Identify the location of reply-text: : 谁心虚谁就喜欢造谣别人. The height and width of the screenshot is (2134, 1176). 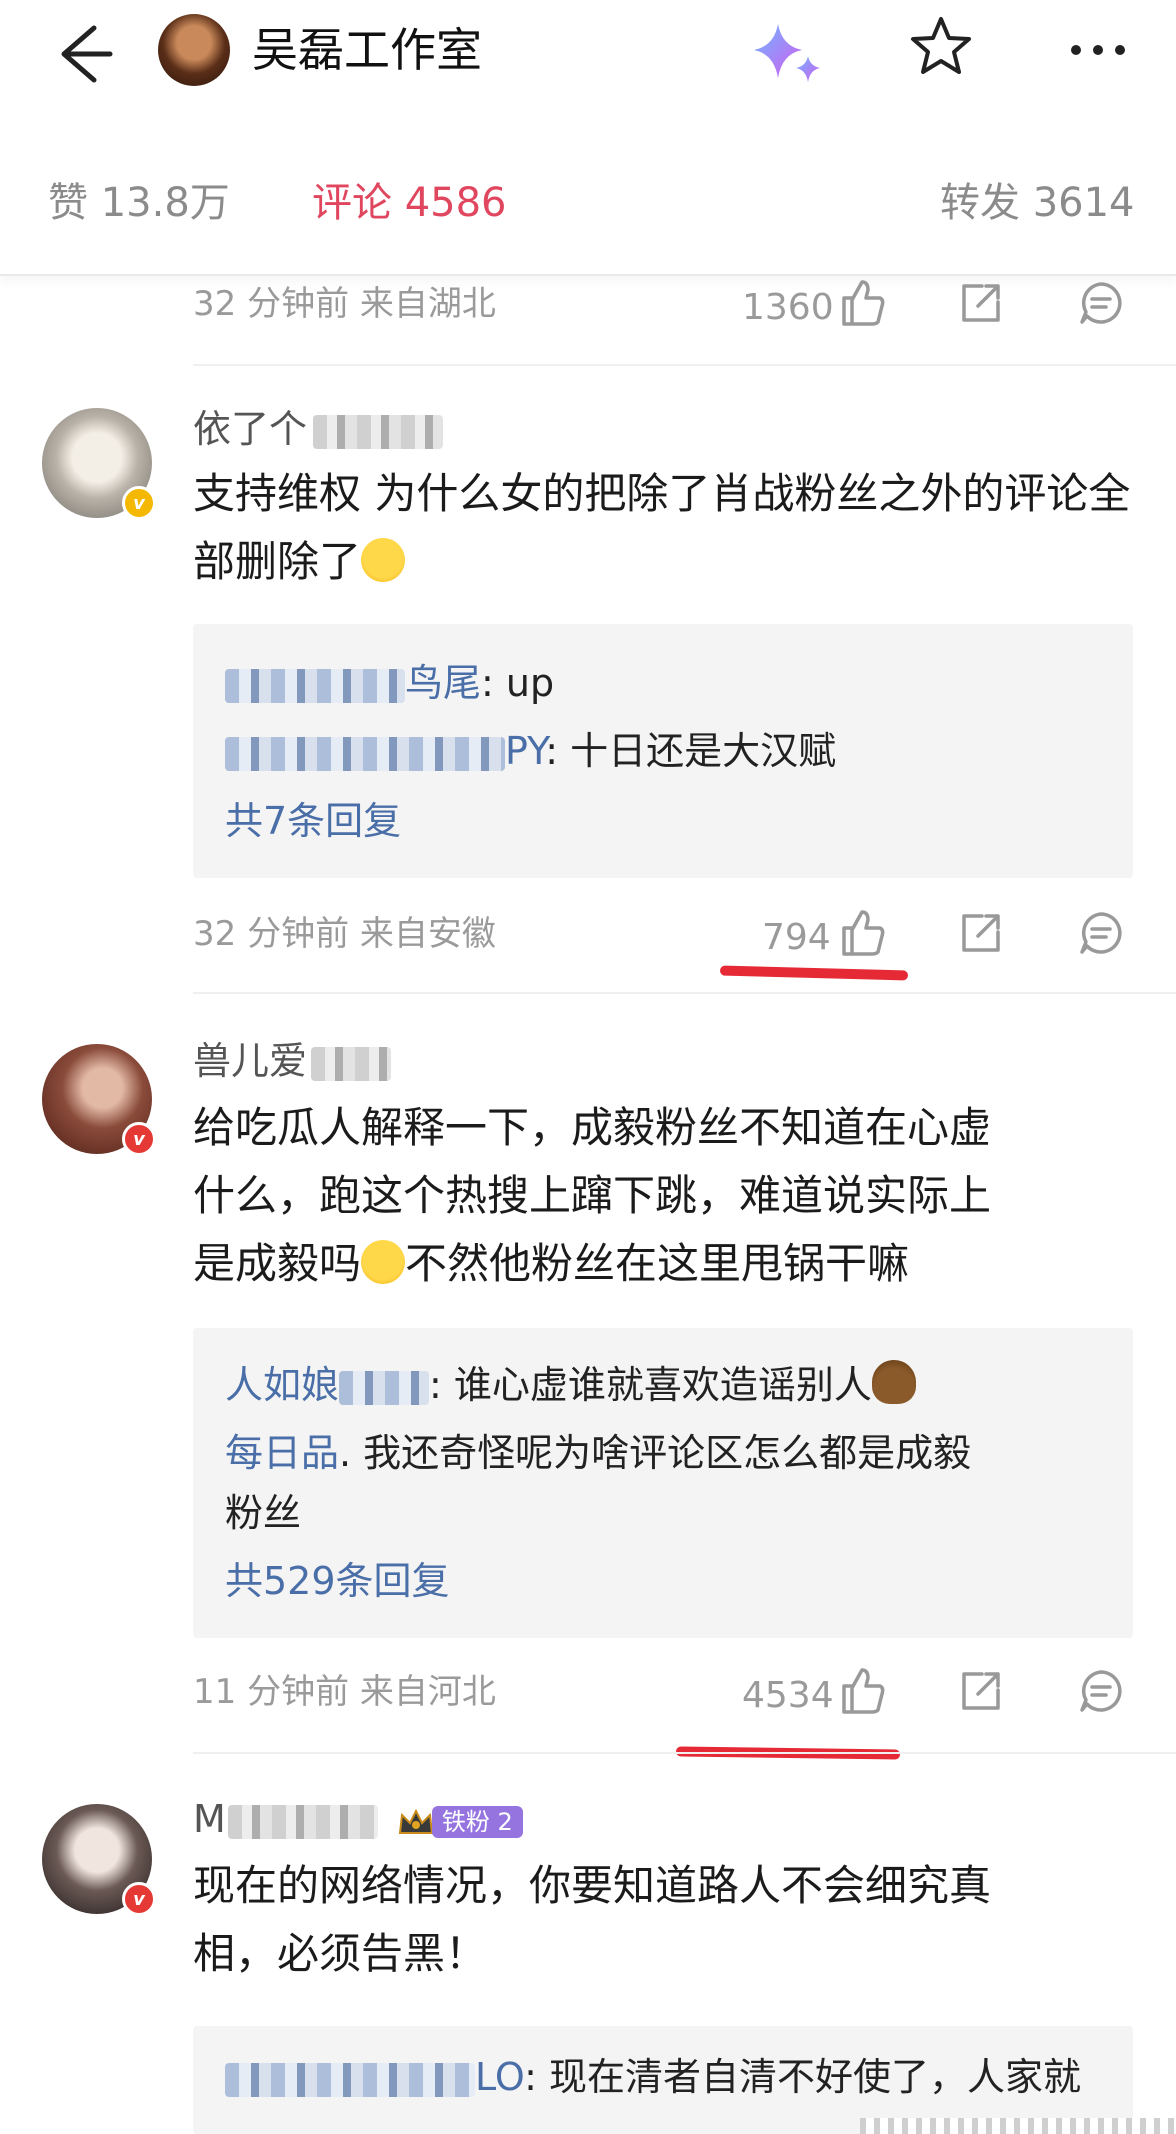
(650, 1385).